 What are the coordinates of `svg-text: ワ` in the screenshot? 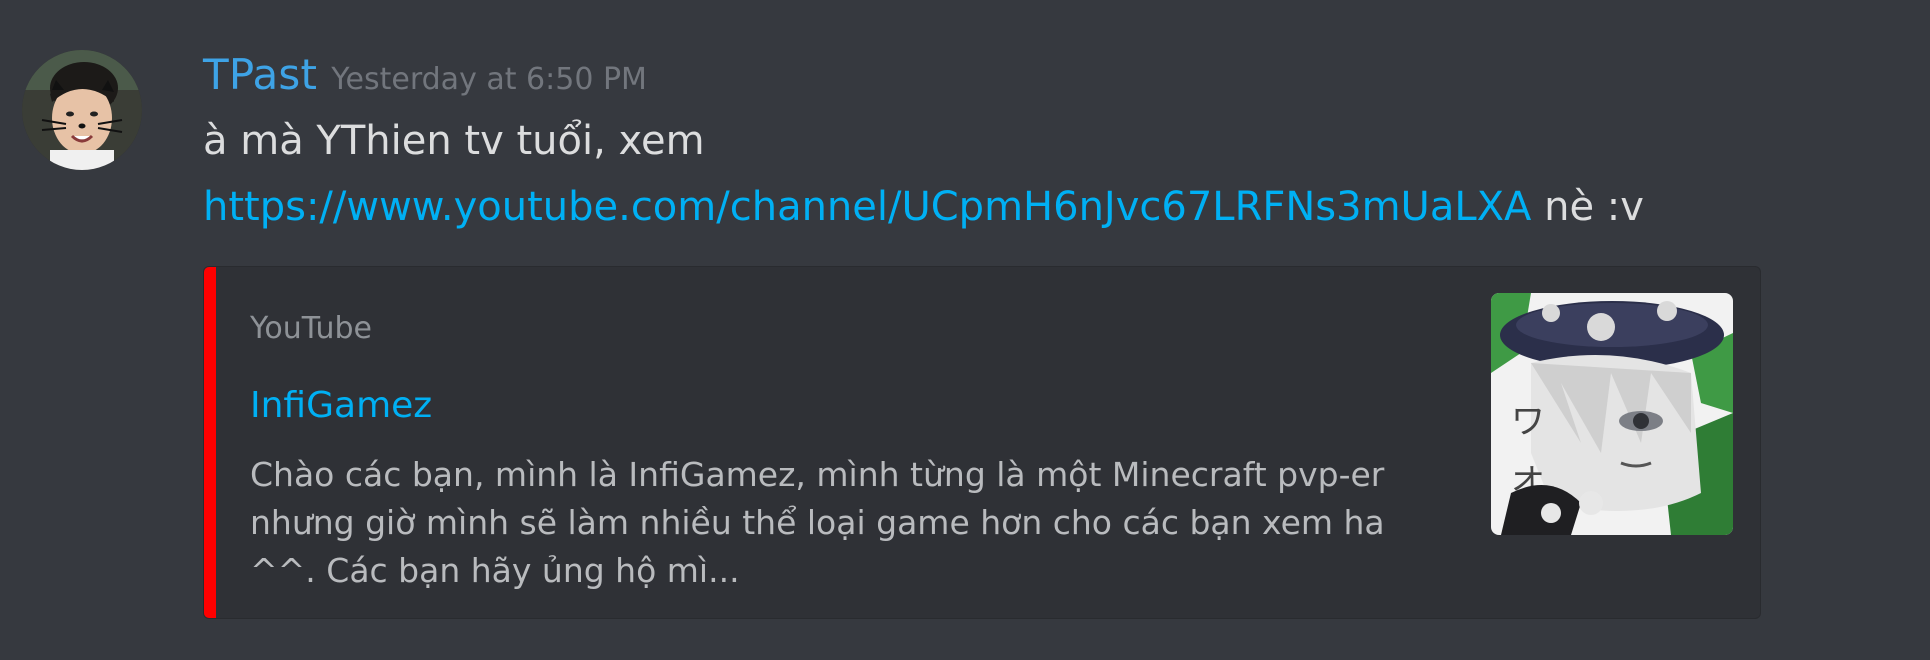 It's located at (1528, 422).